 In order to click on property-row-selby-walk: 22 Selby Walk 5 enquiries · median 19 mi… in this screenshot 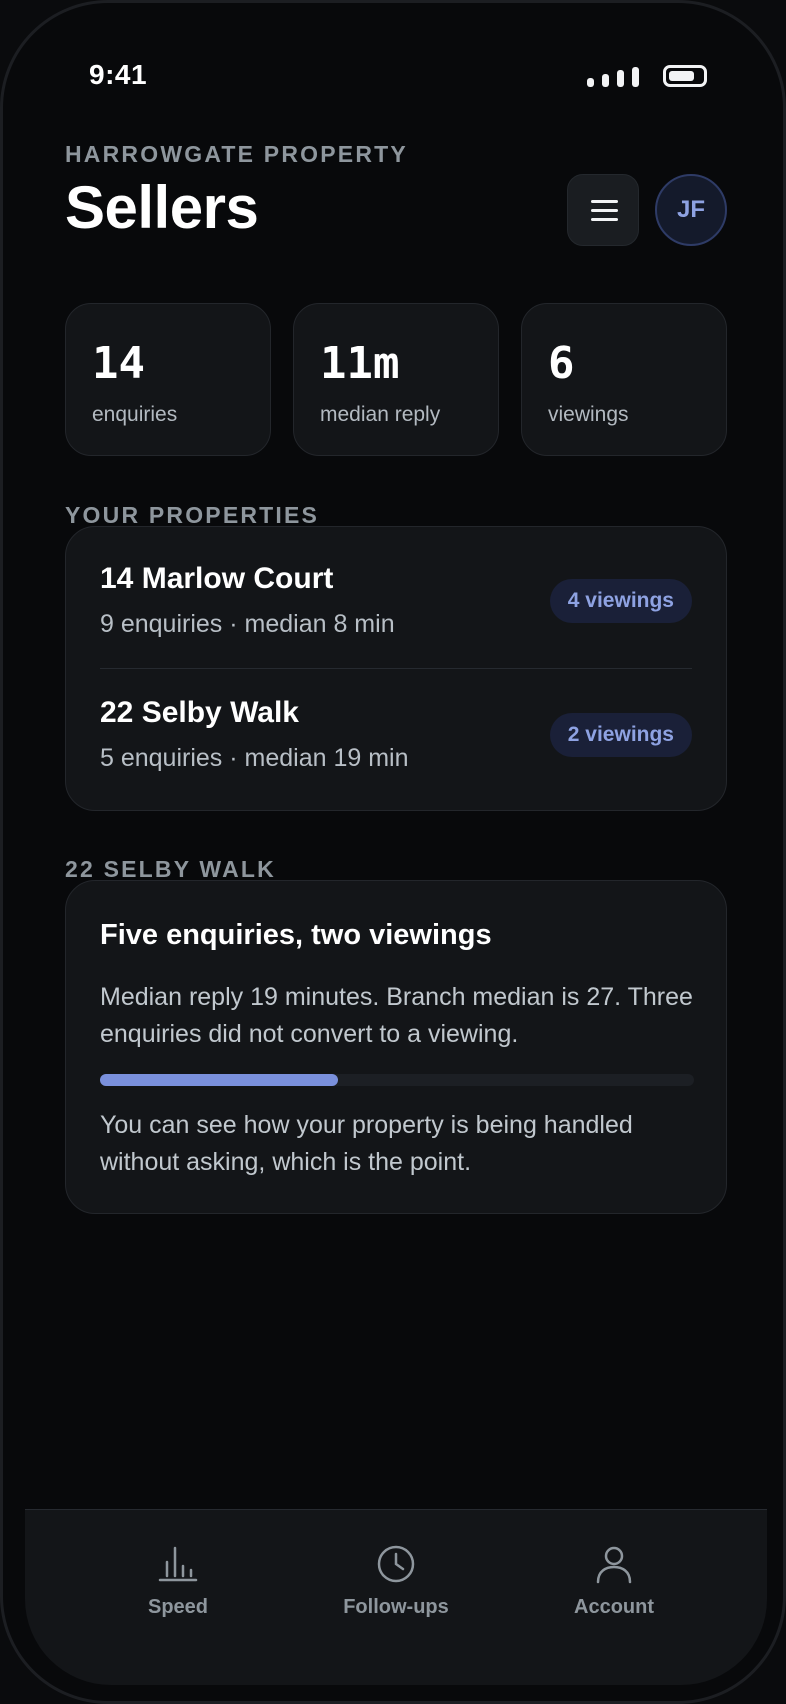, I will do `click(396, 728)`.